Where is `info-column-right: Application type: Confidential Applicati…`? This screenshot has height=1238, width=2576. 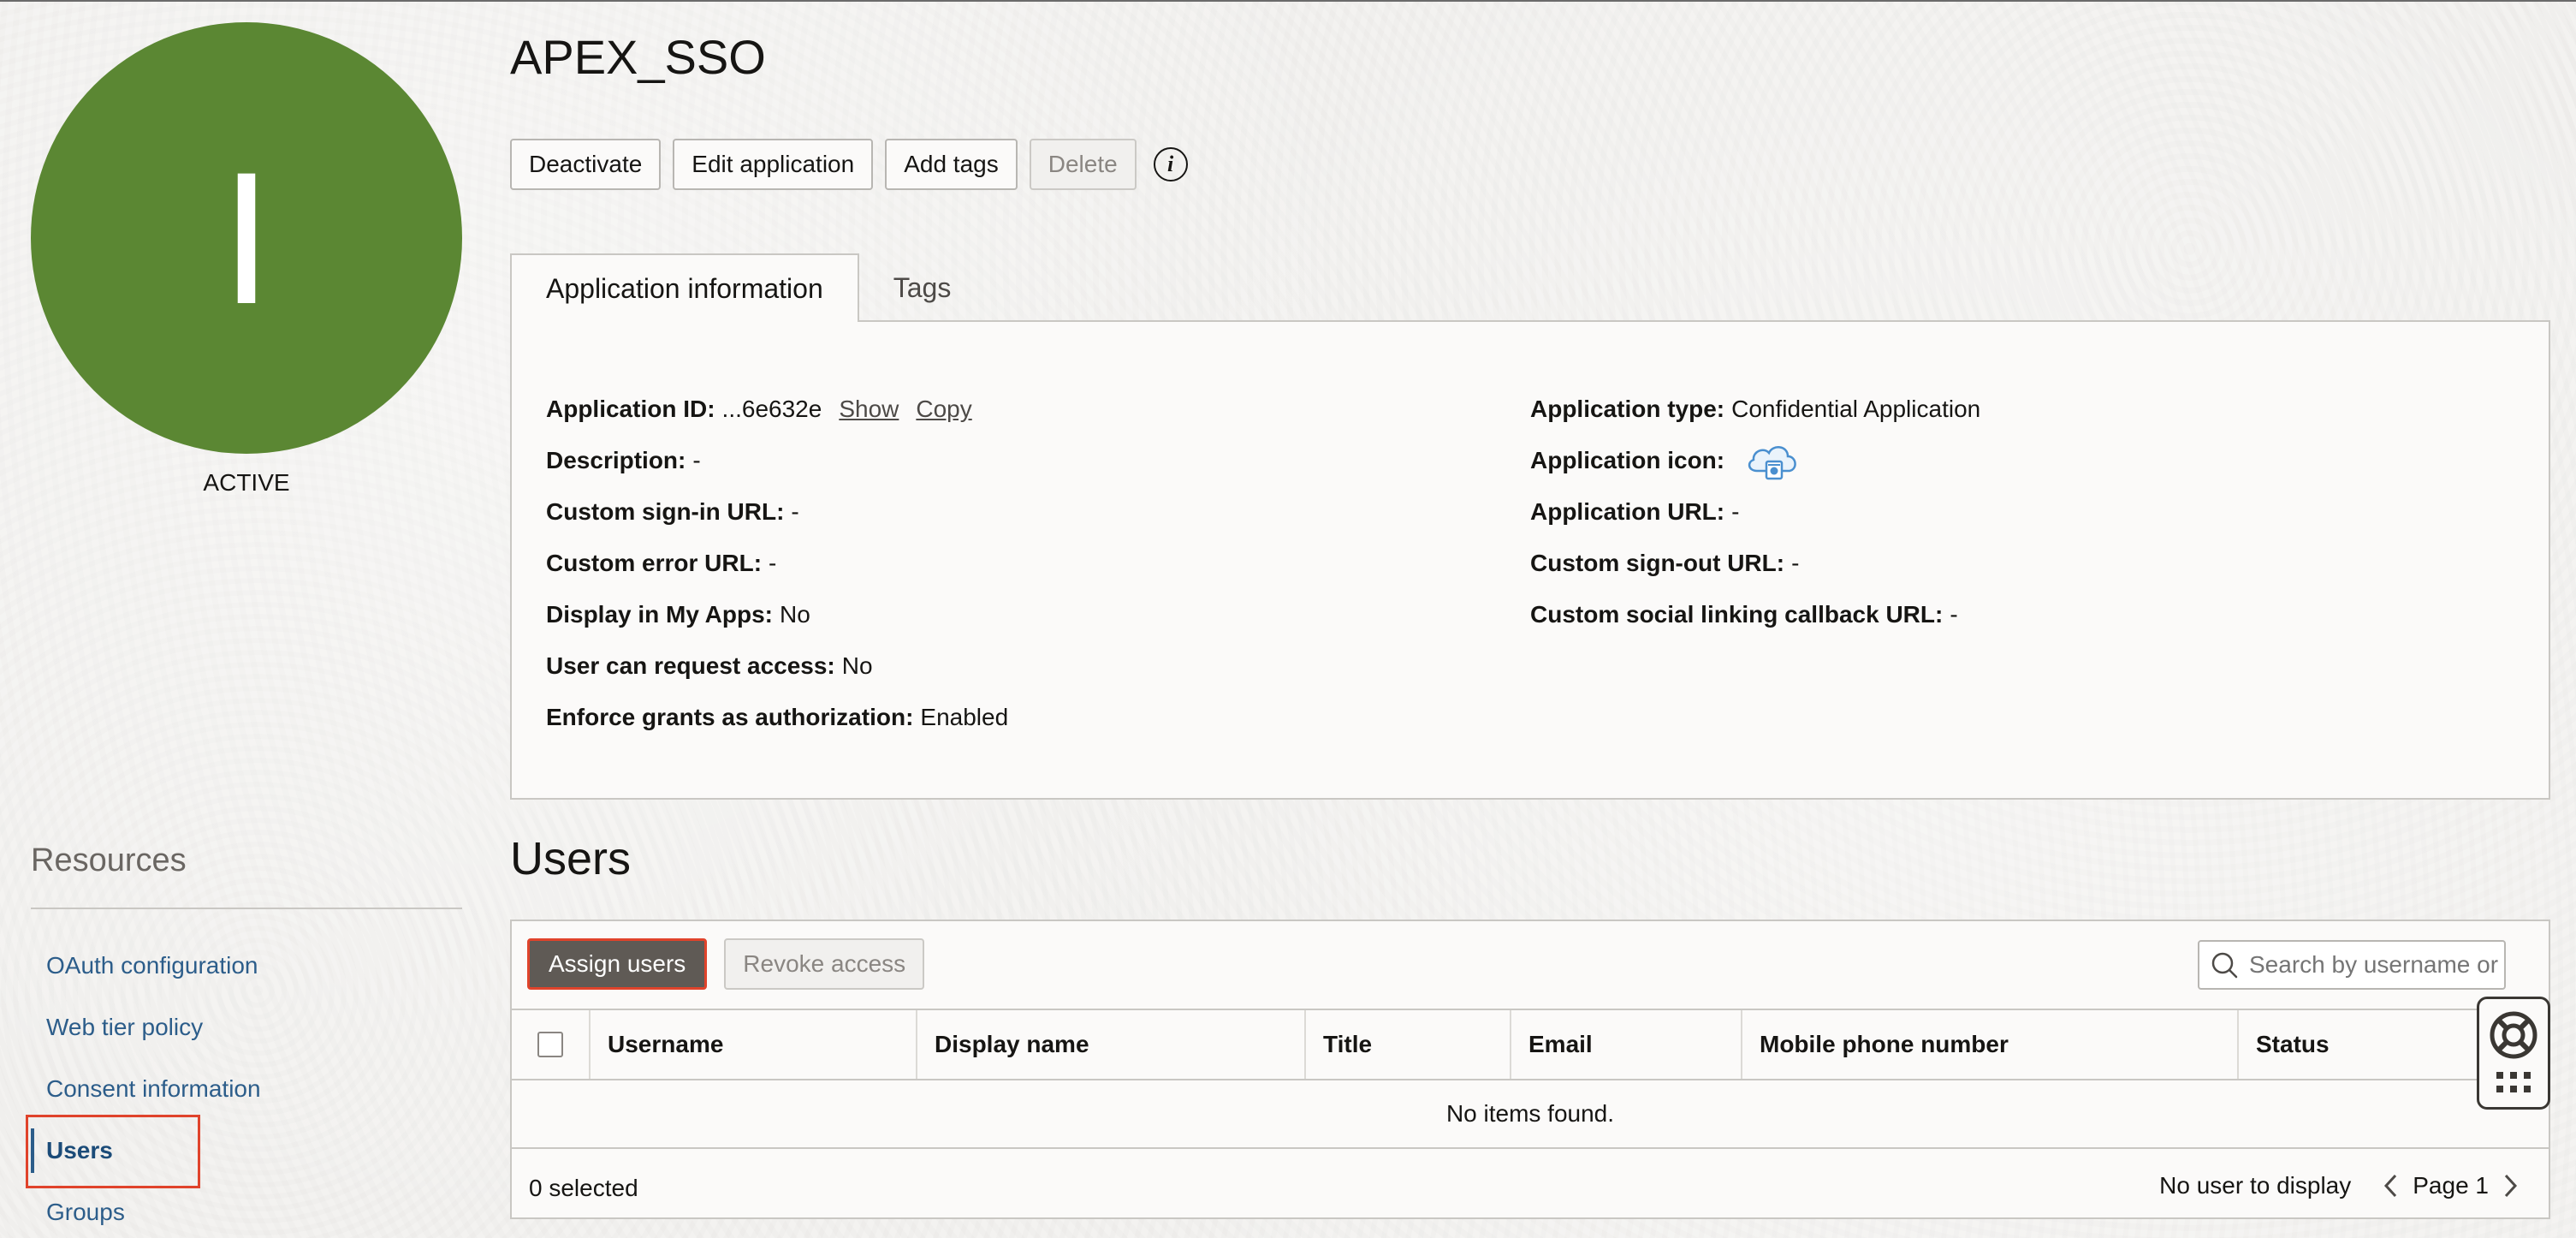
info-column-right: Application type: Confidential Applicati… is located at coordinates (1755, 512).